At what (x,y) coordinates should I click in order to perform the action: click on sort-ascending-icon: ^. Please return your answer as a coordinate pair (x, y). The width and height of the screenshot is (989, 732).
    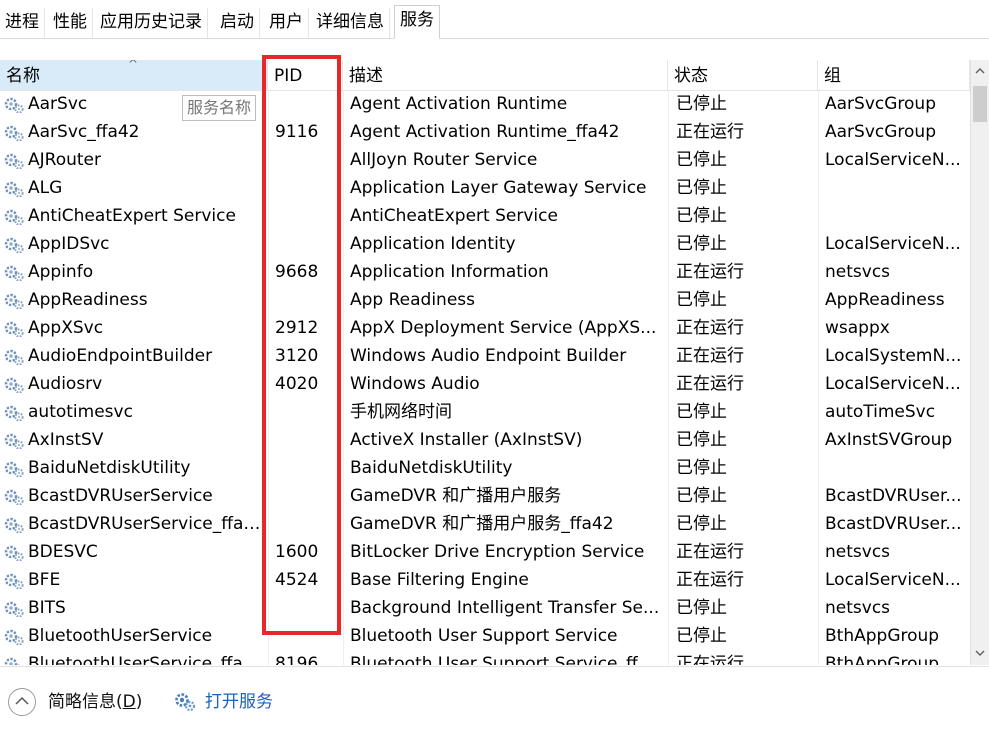
    Looking at the image, I should click on (133, 65).